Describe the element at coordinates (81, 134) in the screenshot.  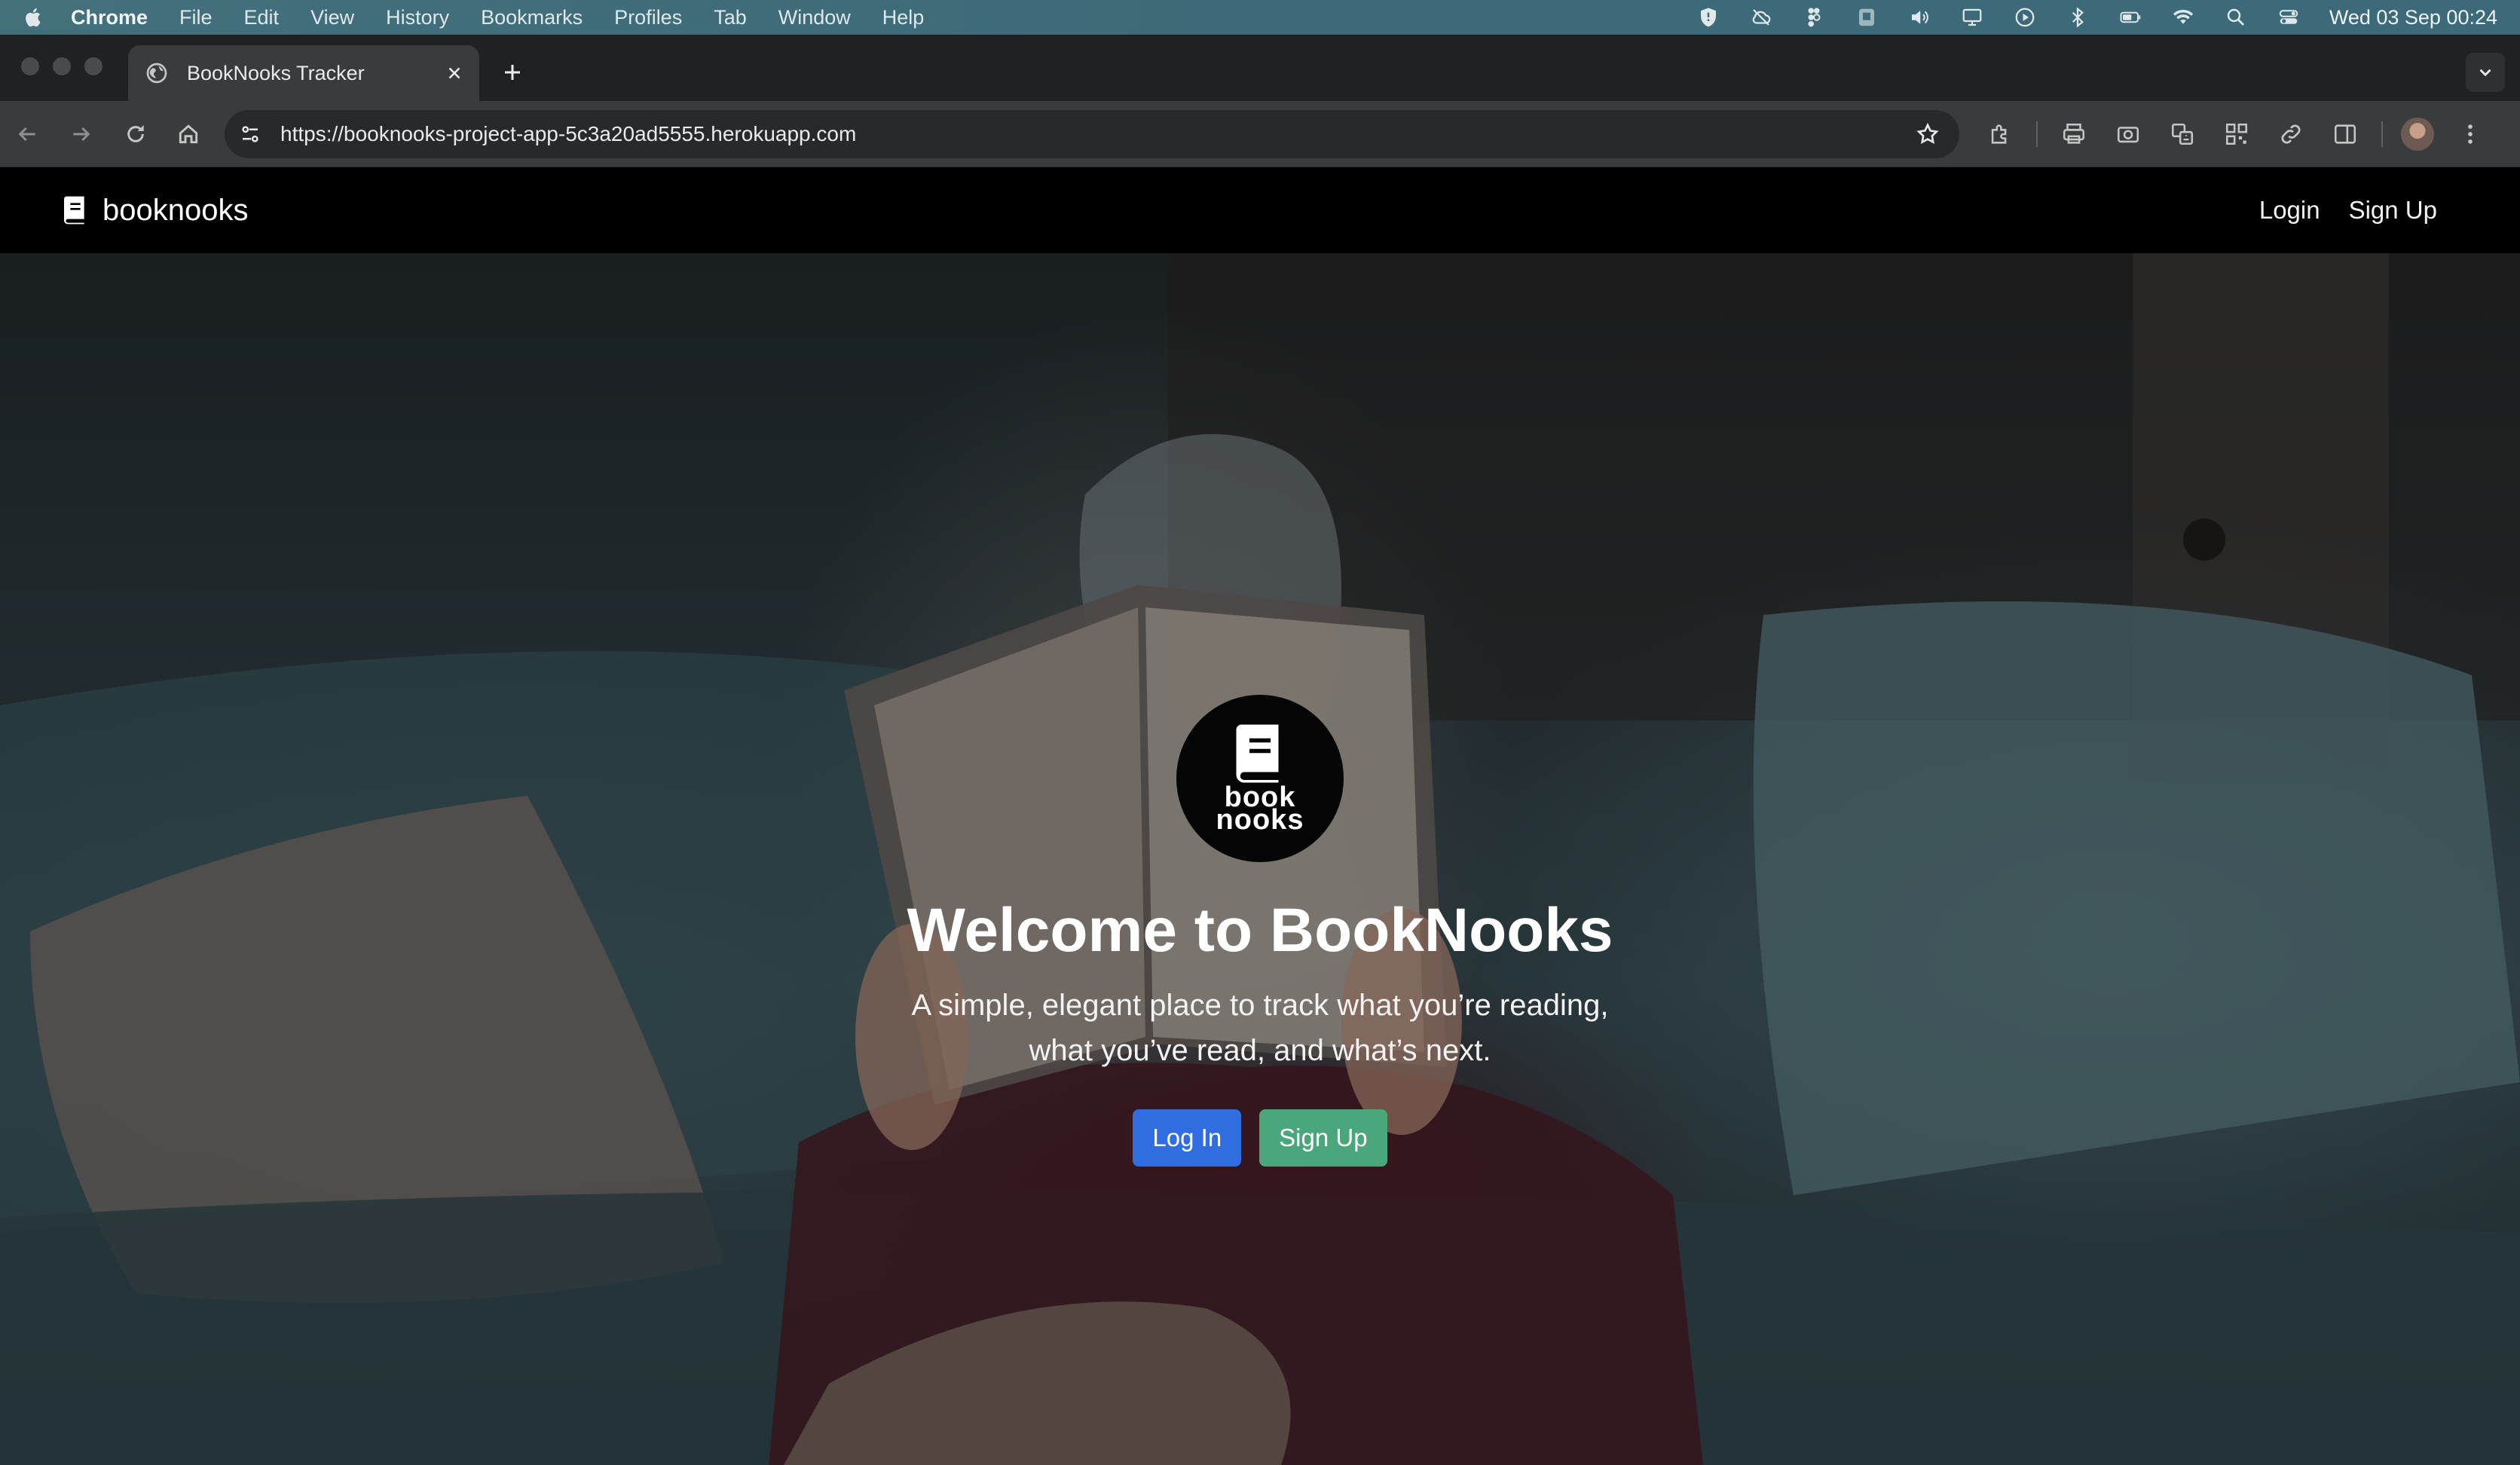
I see `forward-arrow-icon` at that location.